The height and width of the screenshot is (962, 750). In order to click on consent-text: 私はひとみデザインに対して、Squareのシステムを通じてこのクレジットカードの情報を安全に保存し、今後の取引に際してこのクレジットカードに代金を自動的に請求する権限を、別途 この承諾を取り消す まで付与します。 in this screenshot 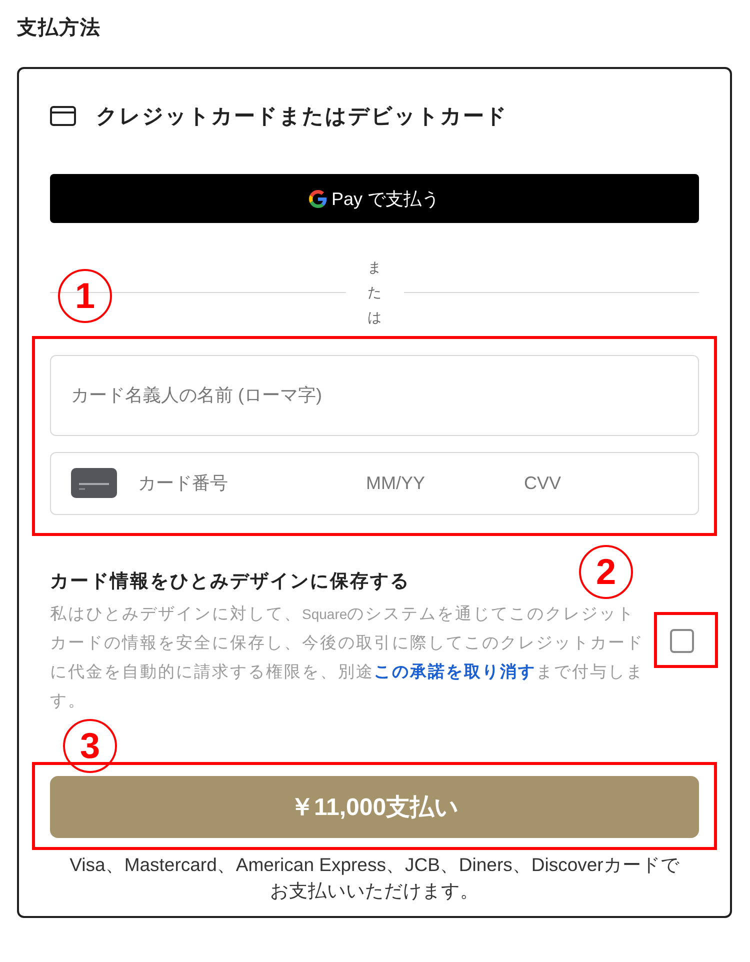, I will do `click(347, 658)`.